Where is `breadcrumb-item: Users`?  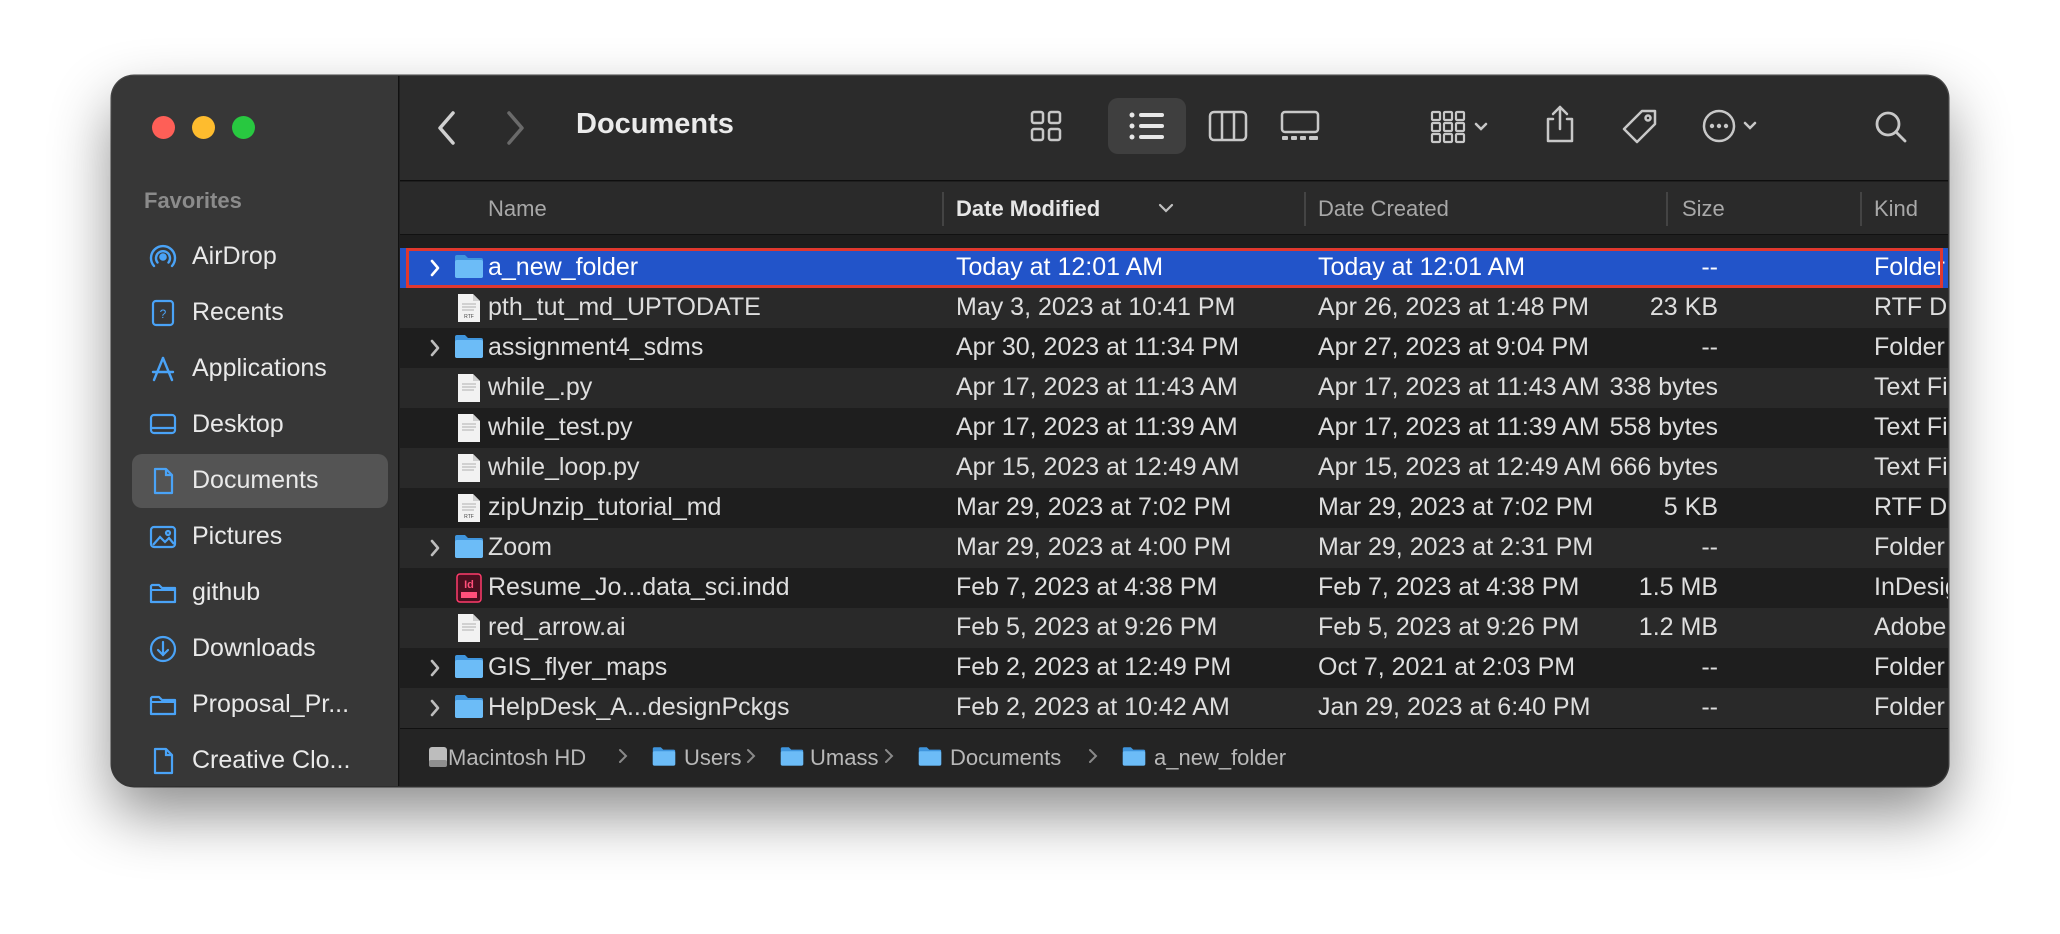
breadcrumb-item: Users is located at coordinates (712, 758).